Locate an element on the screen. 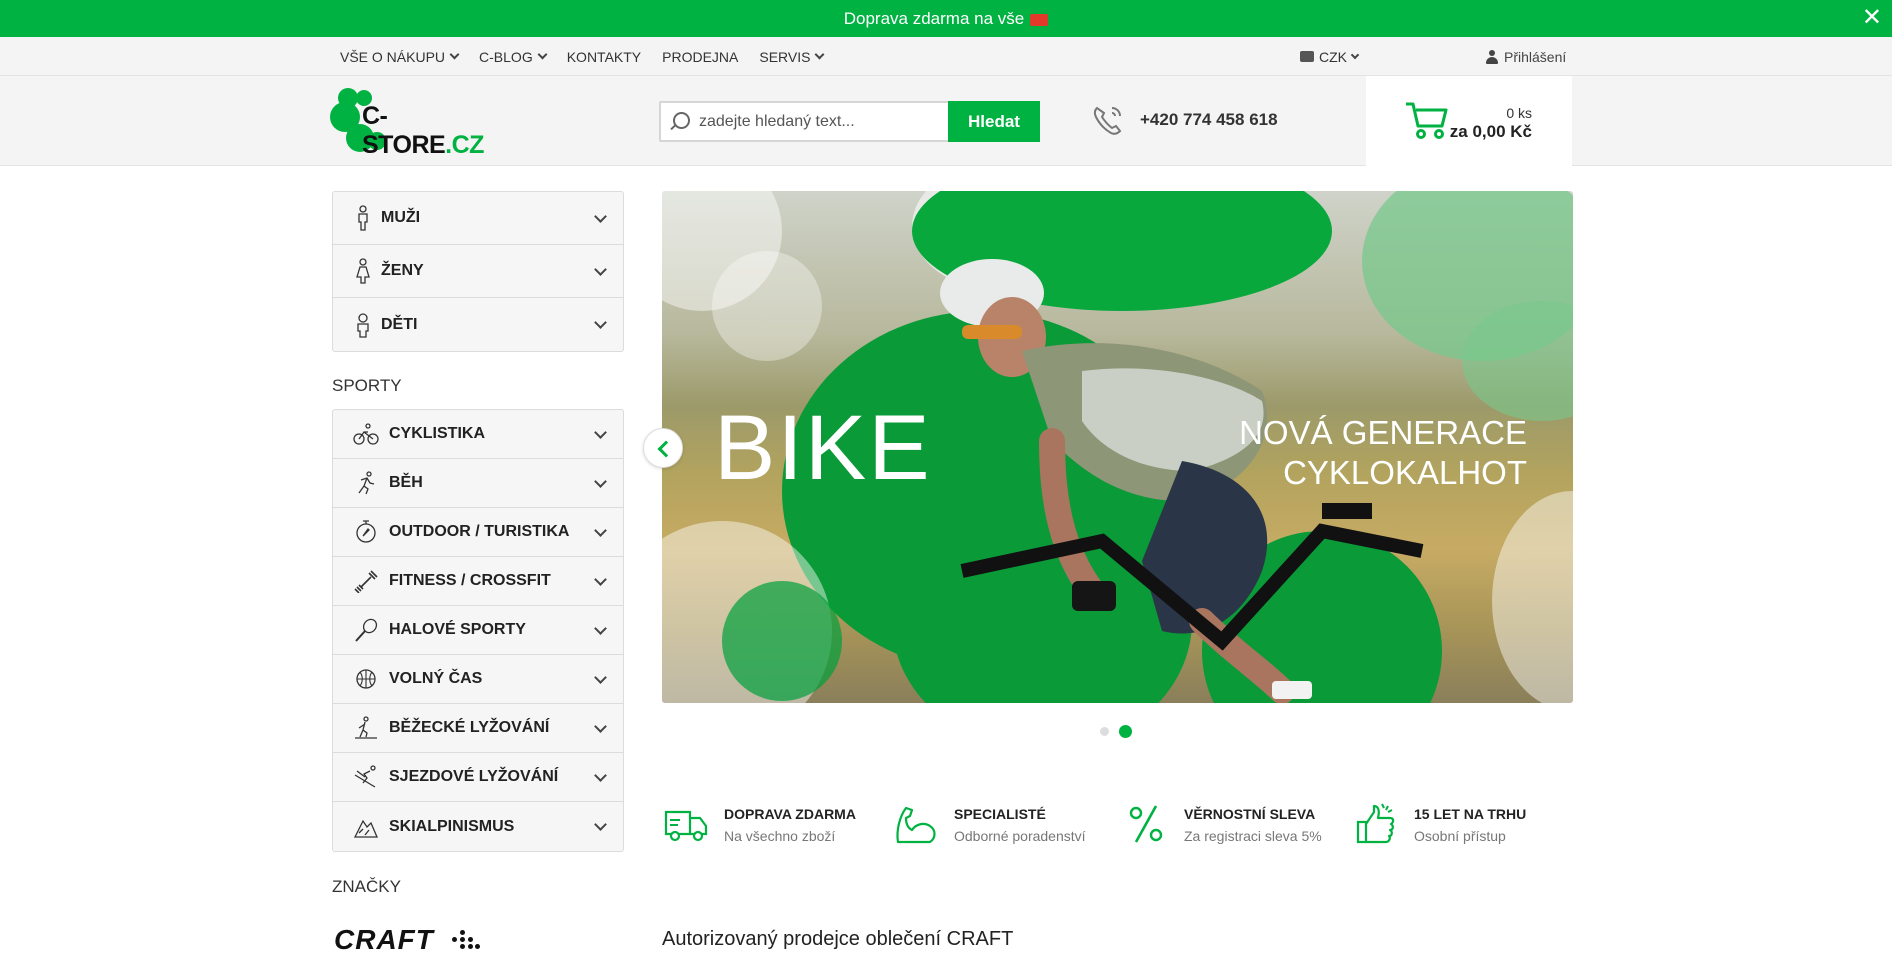 This screenshot has width=1892, height=956. nav-servis: SERVIS is located at coordinates (792, 57).